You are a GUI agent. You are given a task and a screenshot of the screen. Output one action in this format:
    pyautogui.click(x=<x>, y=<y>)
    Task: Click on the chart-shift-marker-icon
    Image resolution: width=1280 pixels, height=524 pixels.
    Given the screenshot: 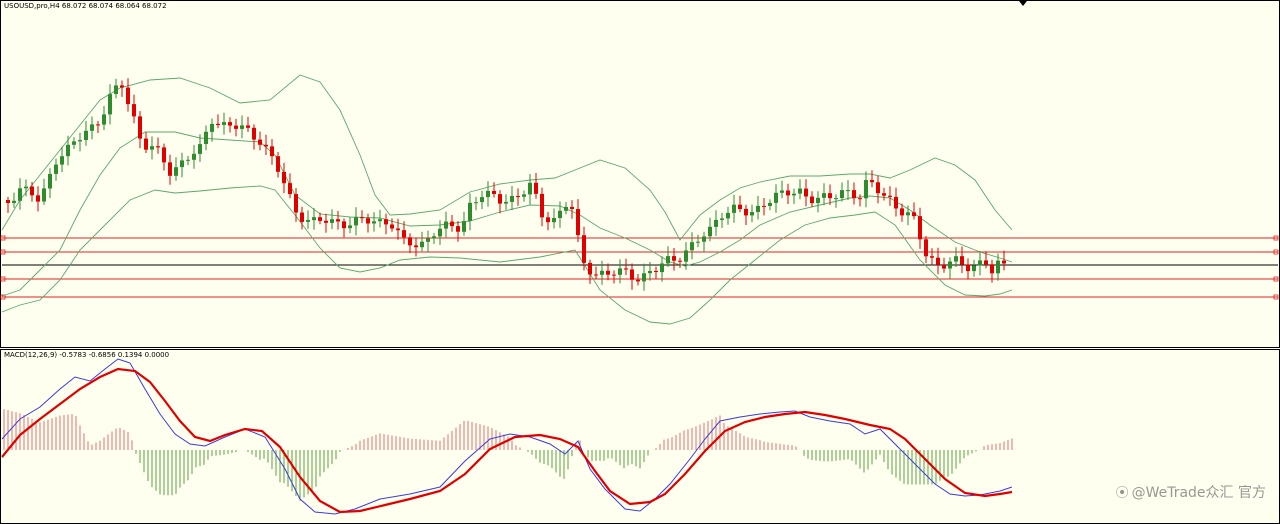 What is the action you would take?
    pyautogui.click(x=1023, y=3)
    